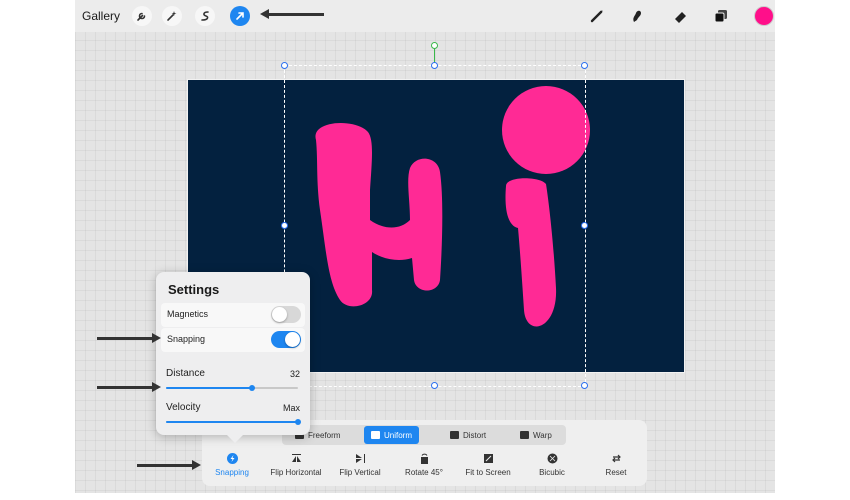 The width and height of the screenshot is (850, 500). What do you see at coordinates (616, 465) in the screenshot?
I see `reset-button: Reset` at bounding box center [616, 465].